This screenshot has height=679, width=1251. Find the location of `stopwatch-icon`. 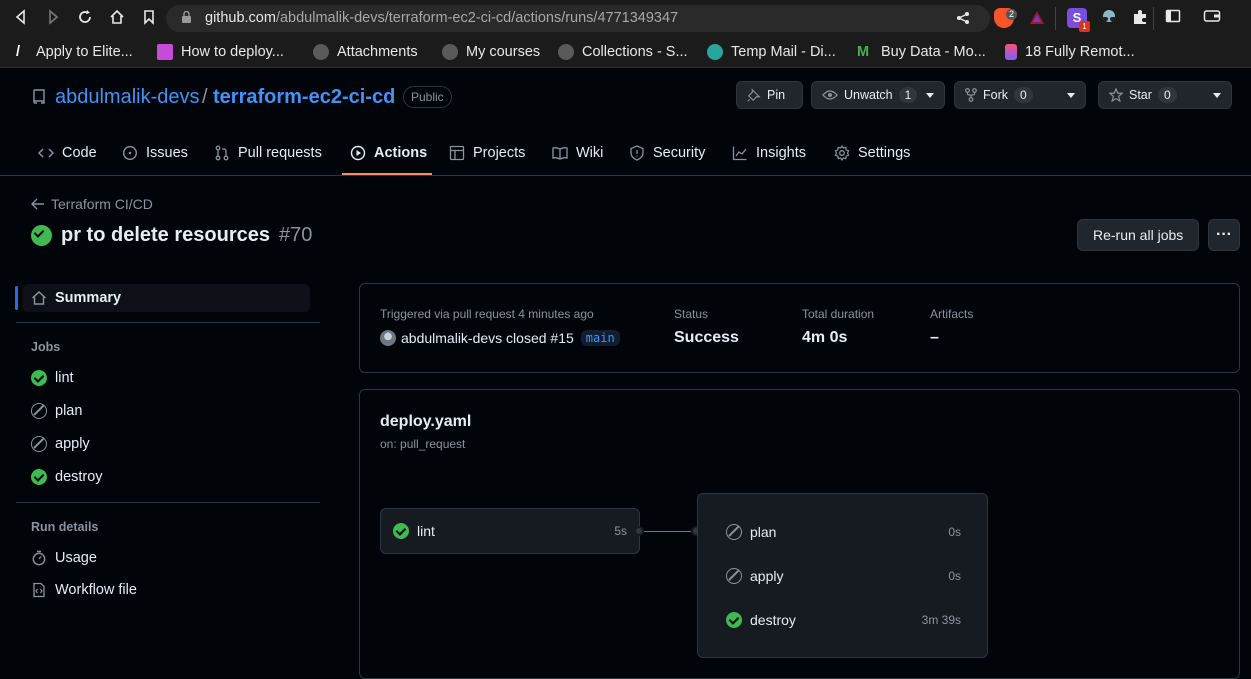

stopwatch-icon is located at coordinates (39, 558).